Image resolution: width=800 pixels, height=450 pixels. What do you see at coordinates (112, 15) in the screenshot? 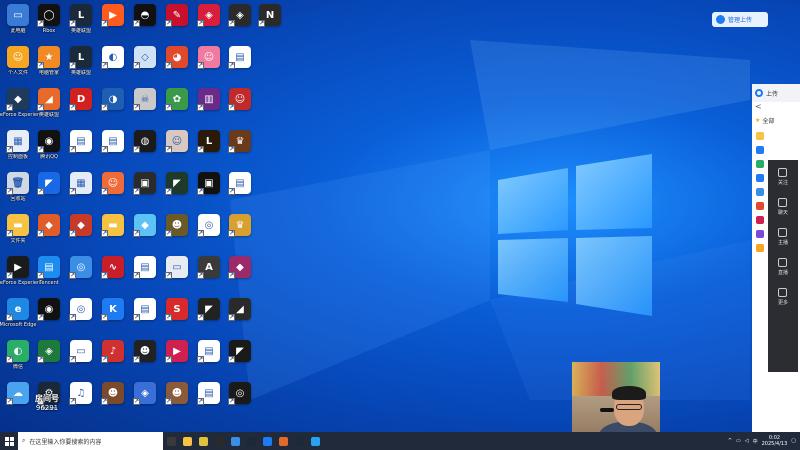
I see `app-icon: ▶ ↗` at bounding box center [112, 15].